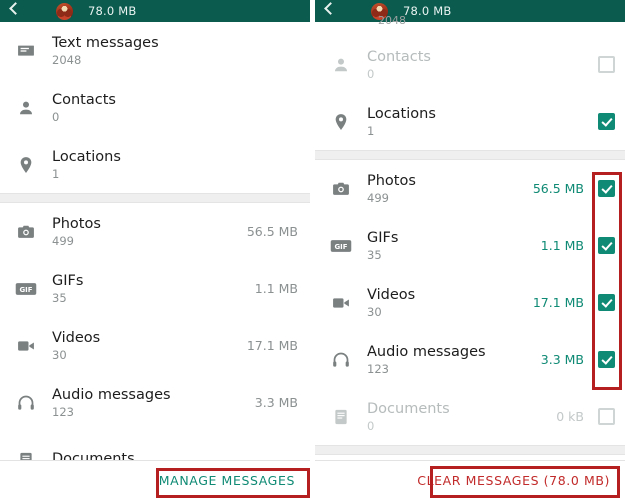 Image resolution: width=625 pixels, height=500 pixels. Describe the element at coordinates (513, 480) in the screenshot. I see `clear-messages-button: CLEAR MESSAGES (78.0 MB)` at that location.